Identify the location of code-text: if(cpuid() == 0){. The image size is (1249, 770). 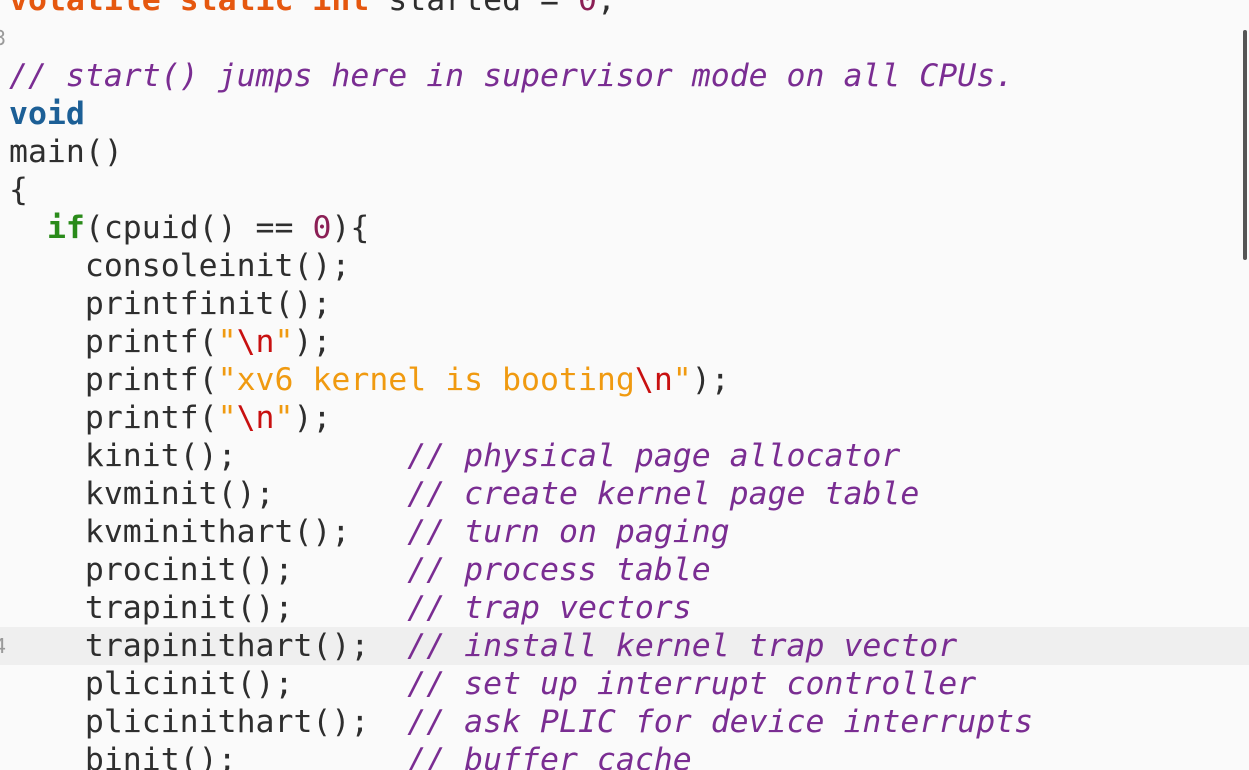
(189, 228).